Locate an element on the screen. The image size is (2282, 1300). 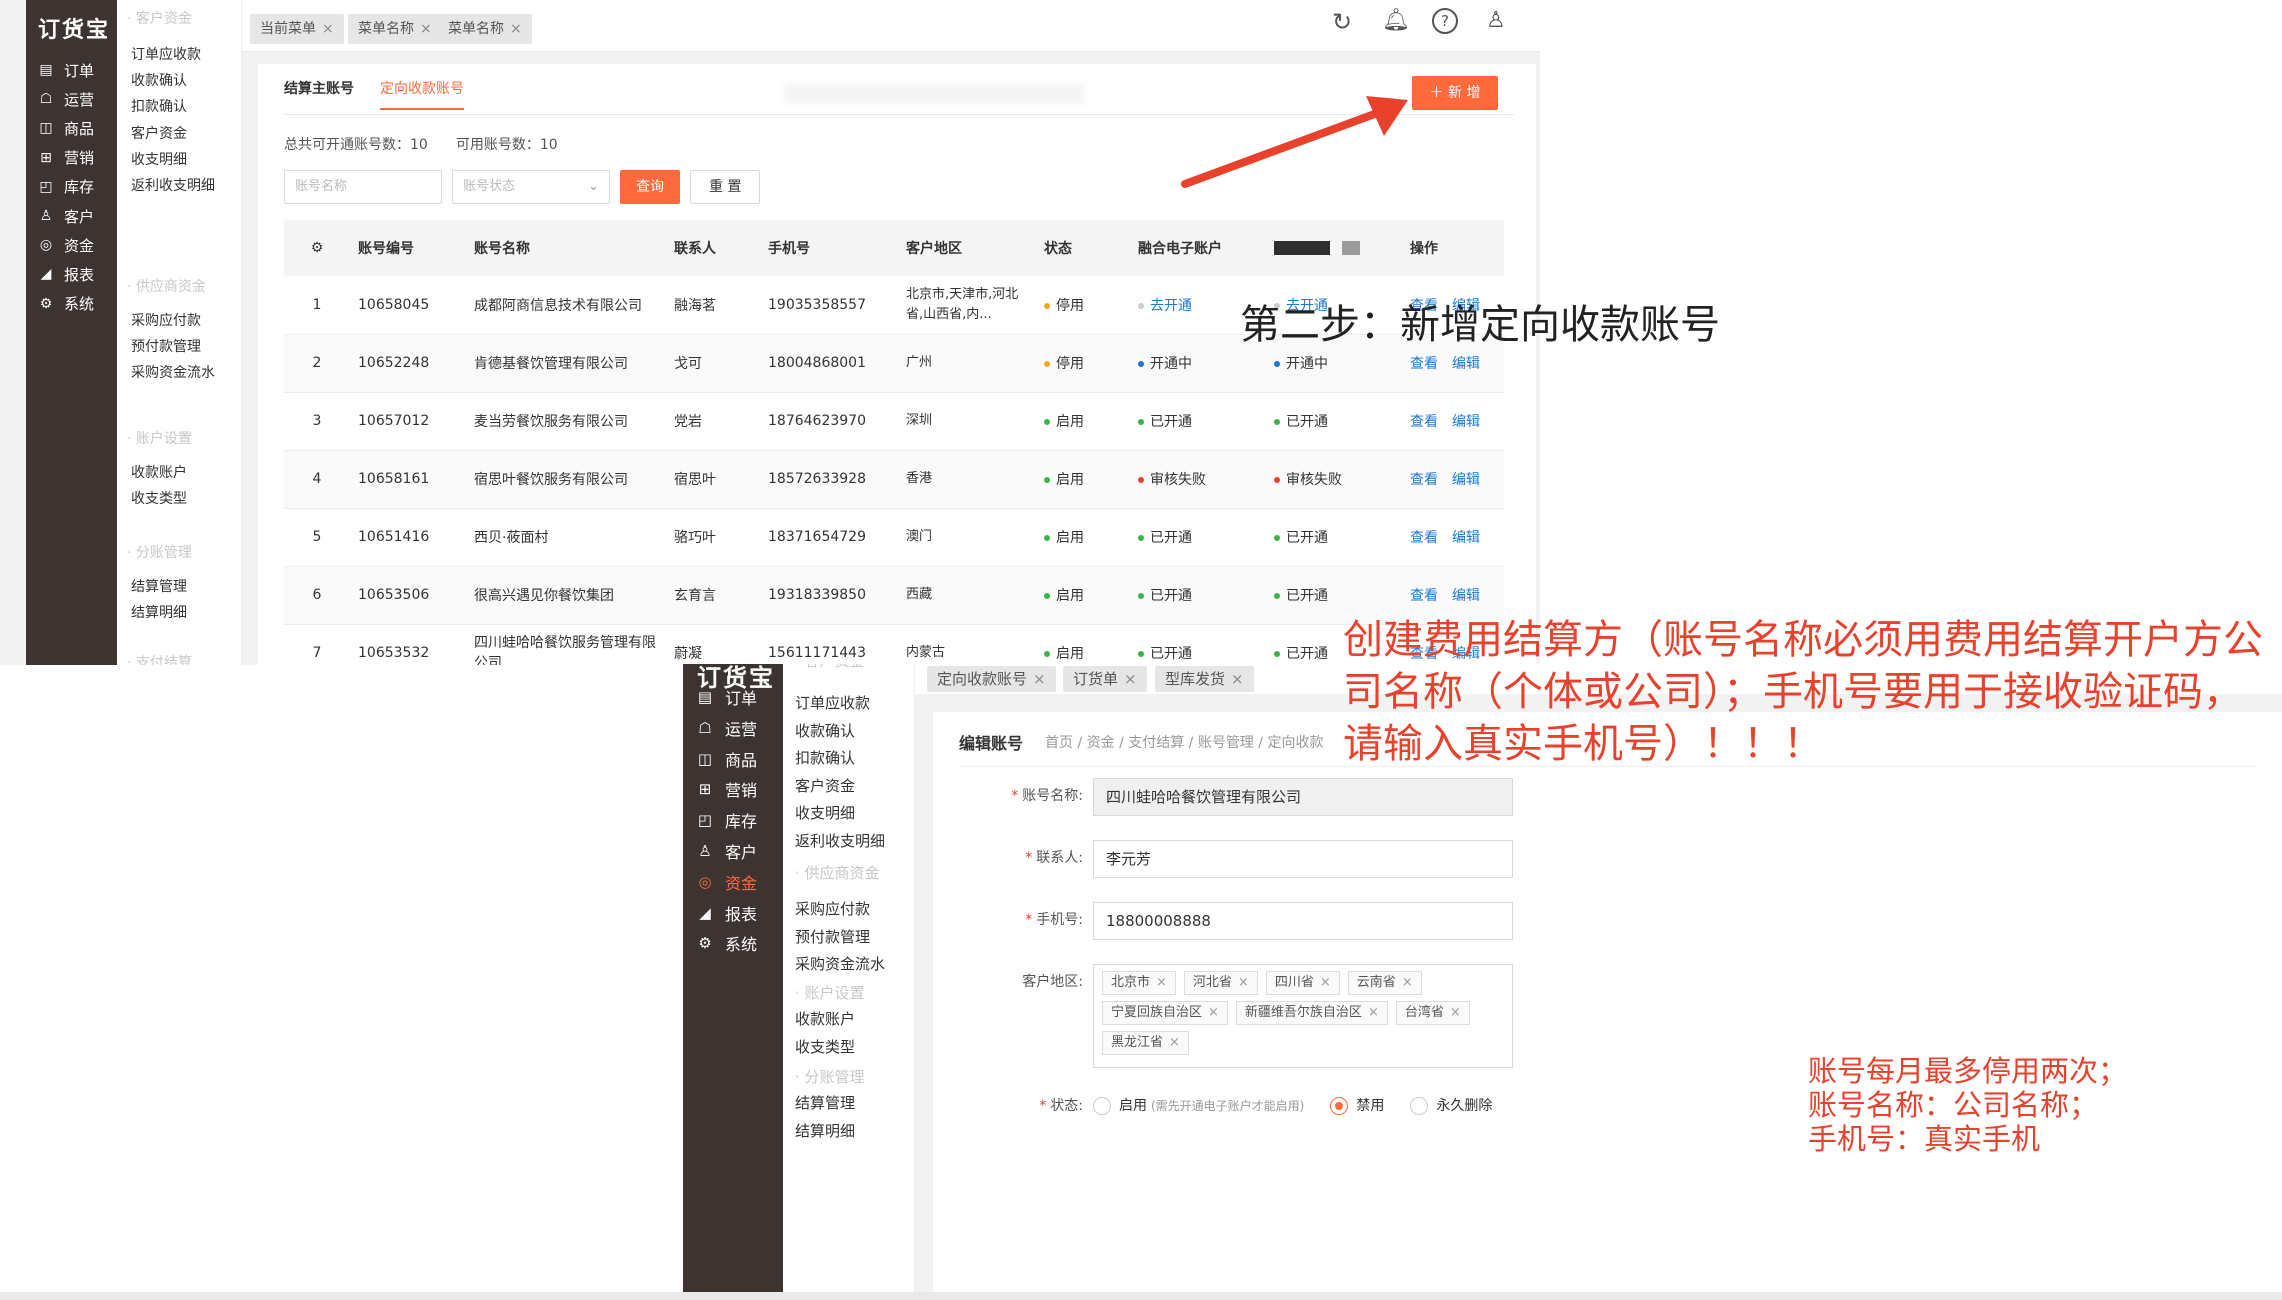
help-icon: ? is located at coordinates (1445, 21).